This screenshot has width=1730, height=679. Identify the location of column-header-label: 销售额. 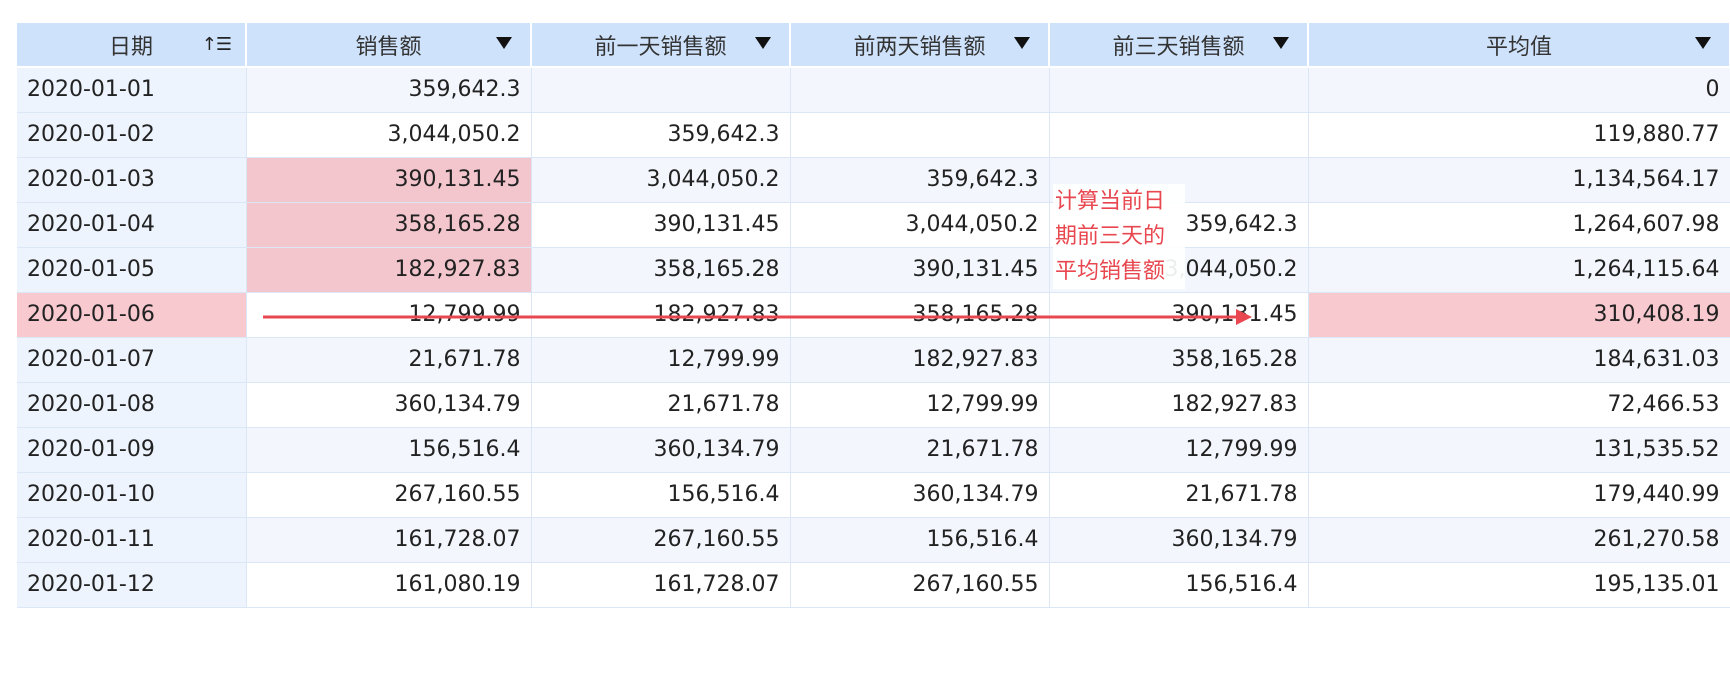
(388, 47).